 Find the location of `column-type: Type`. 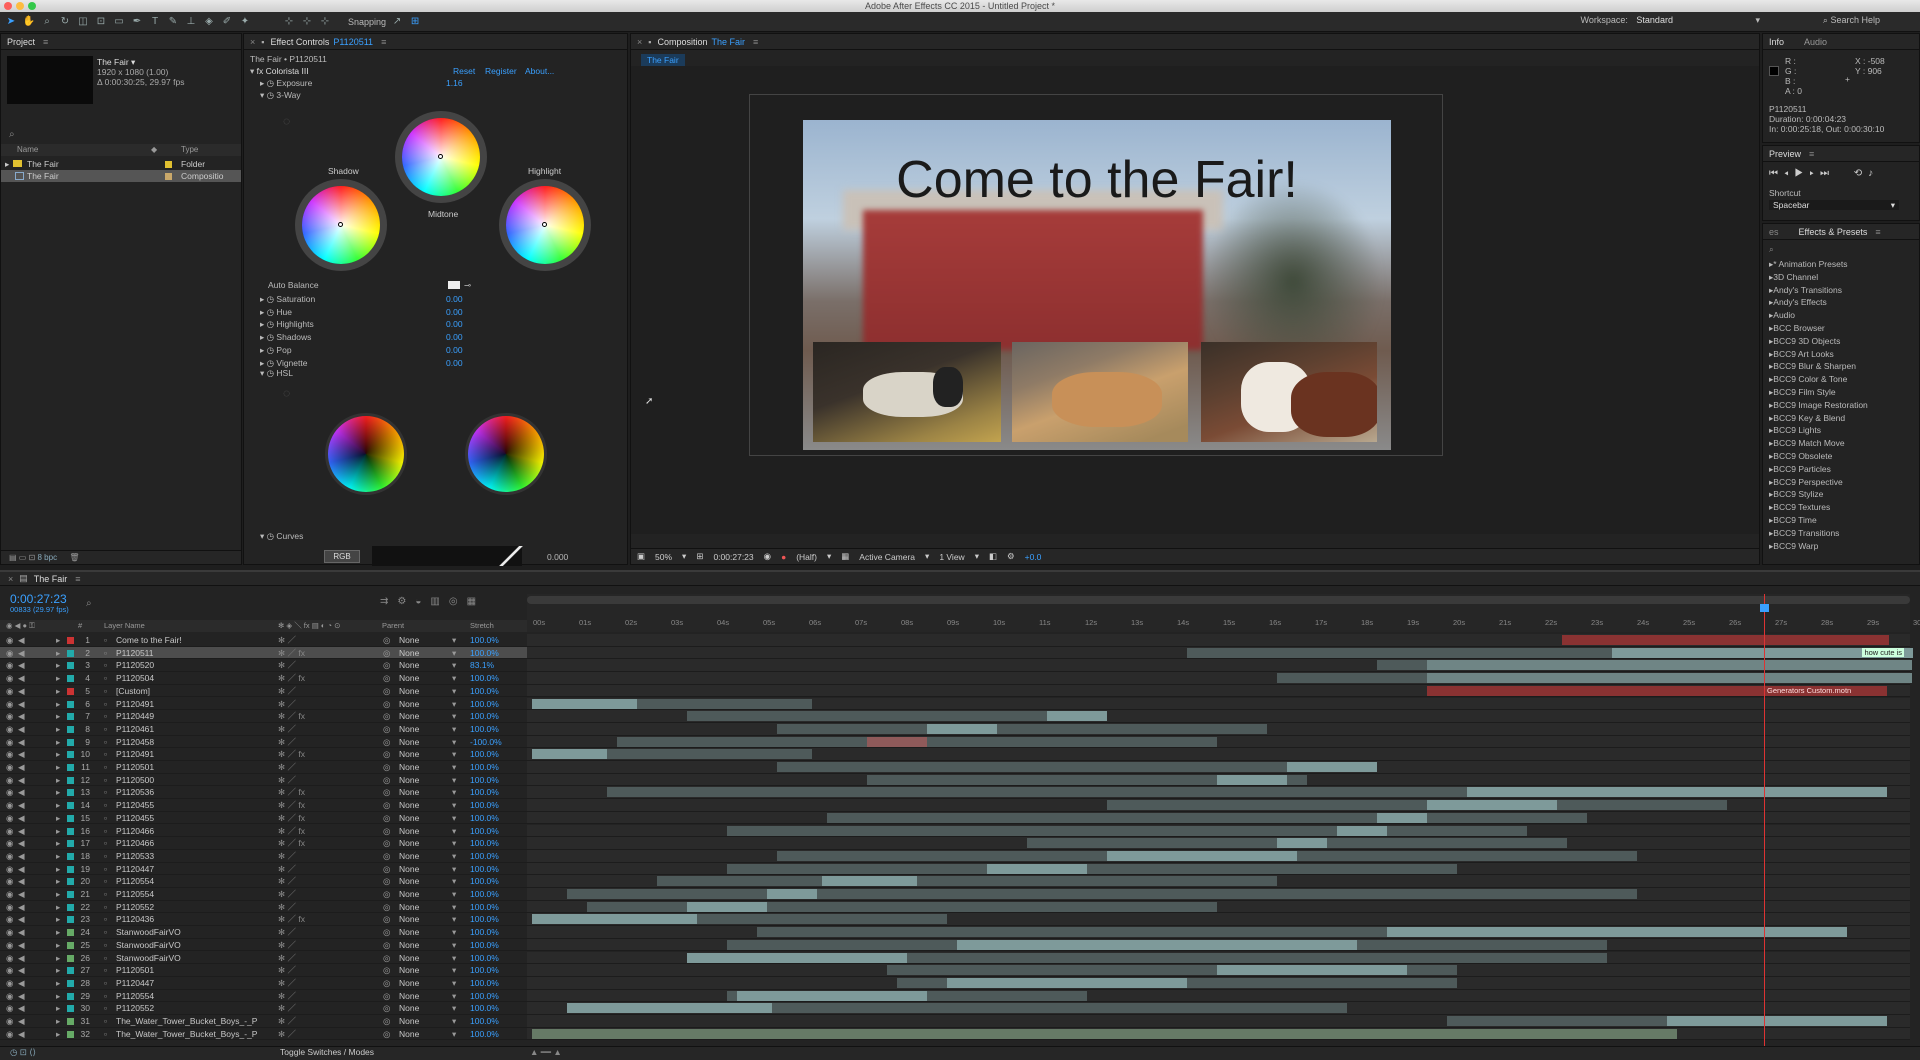

column-type: Type is located at coordinates (189, 150).